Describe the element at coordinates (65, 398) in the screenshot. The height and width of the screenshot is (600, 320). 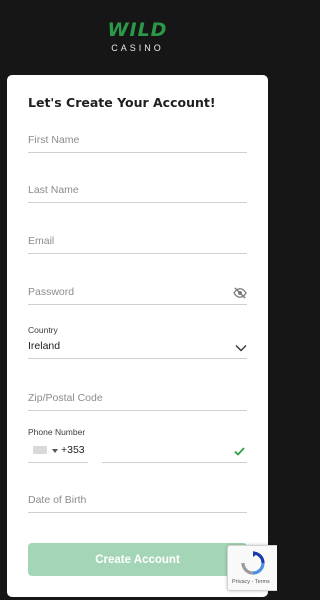
I see `zip-placeholder: Zip/Postal Code` at that location.